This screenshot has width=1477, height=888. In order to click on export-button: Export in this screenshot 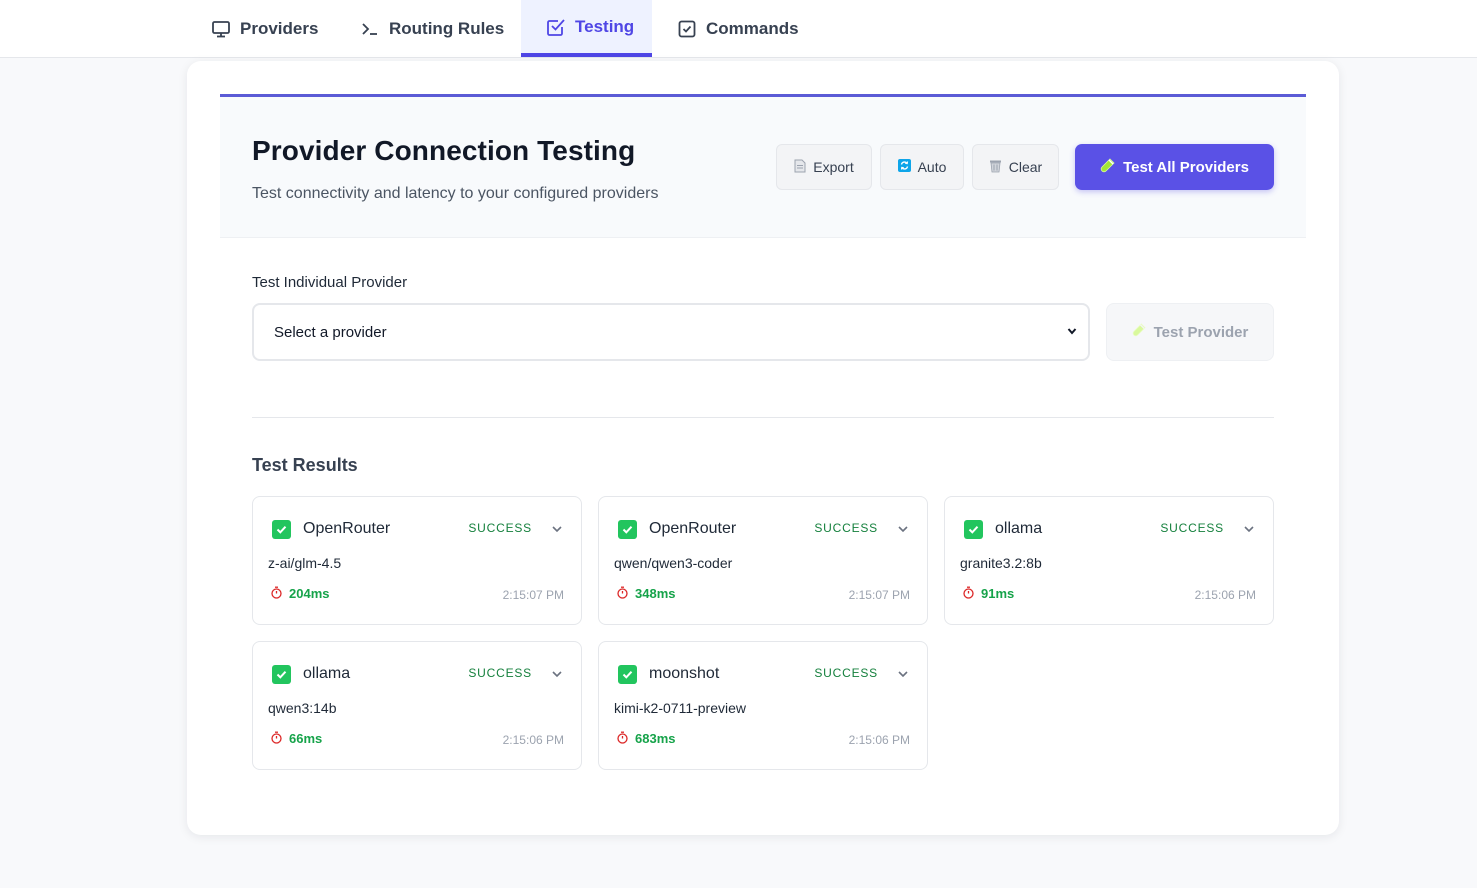, I will do `click(824, 167)`.